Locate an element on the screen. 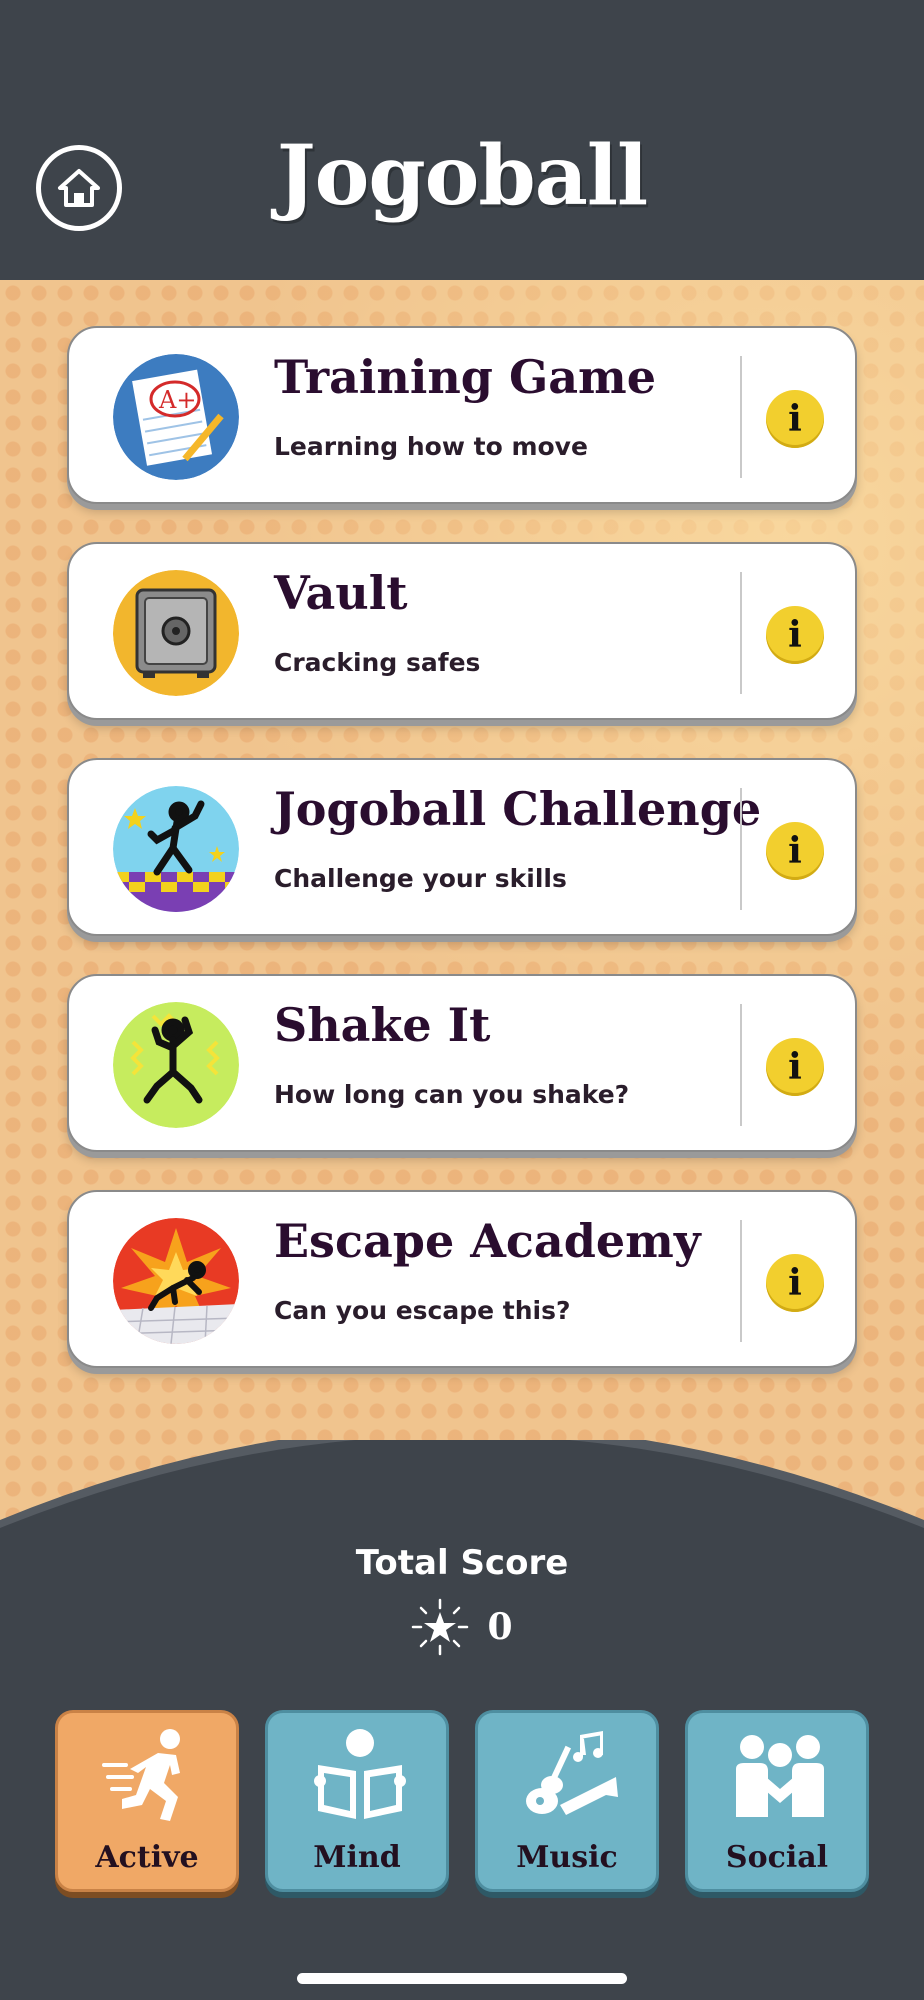  safe-icon is located at coordinates (176, 633).